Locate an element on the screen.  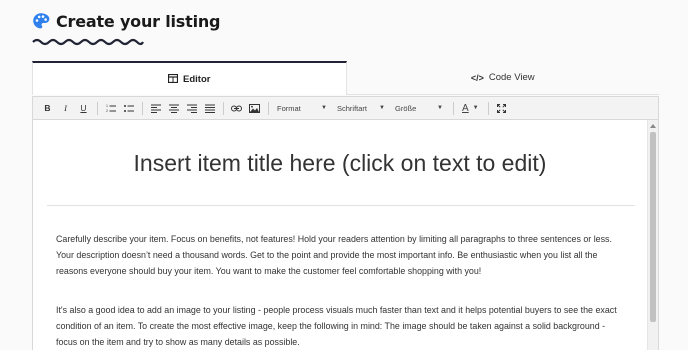
align-justify-icon is located at coordinates (209, 108).